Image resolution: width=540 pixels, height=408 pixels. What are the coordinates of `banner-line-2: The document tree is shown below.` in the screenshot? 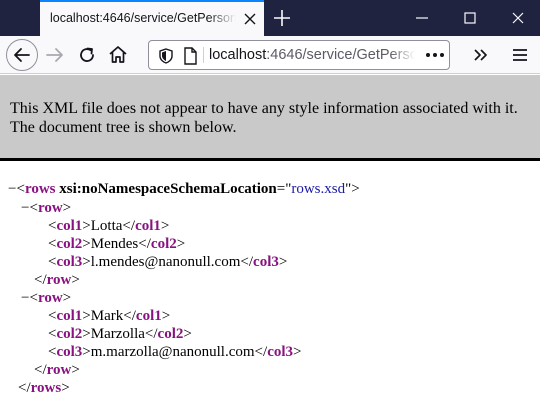 It's located at (123, 127).